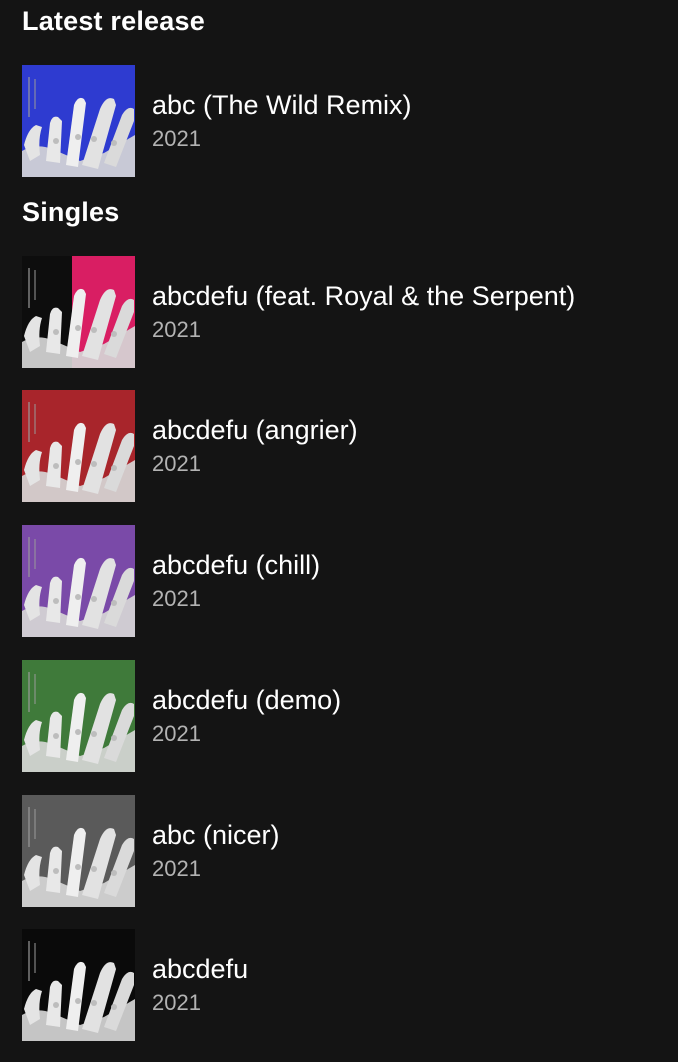  Describe the element at coordinates (342, 581) in the screenshot. I see `single-item: abcdefu (chill) 2021` at that location.